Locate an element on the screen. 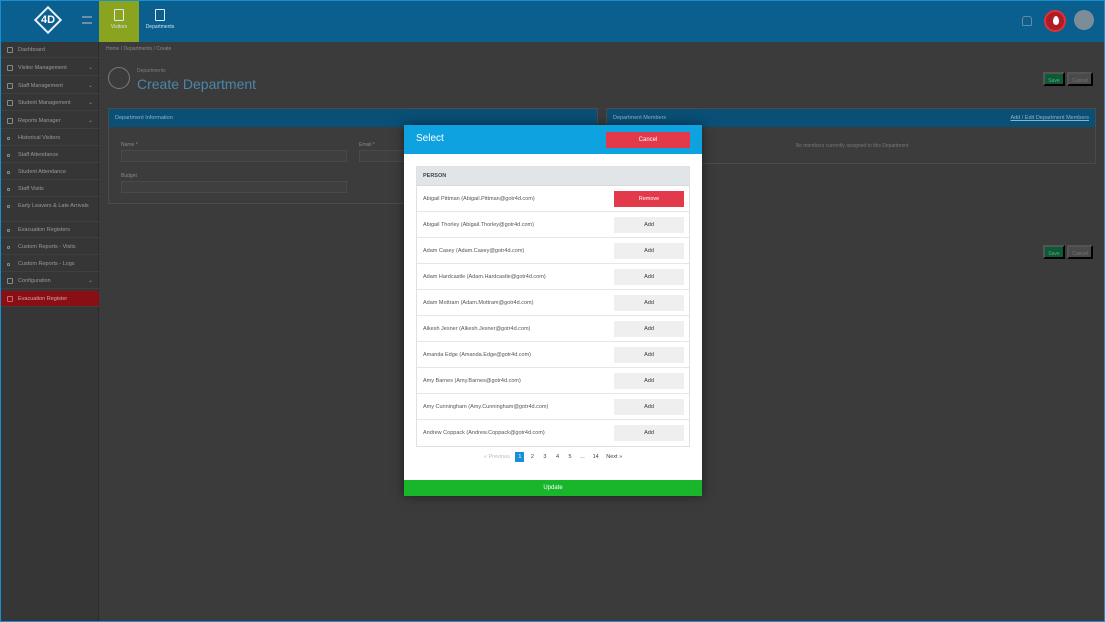 The width and height of the screenshot is (1105, 622). sidebar-item-early-leavers: Early Leavers & Late Arrivals is located at coordinates (49, 210).